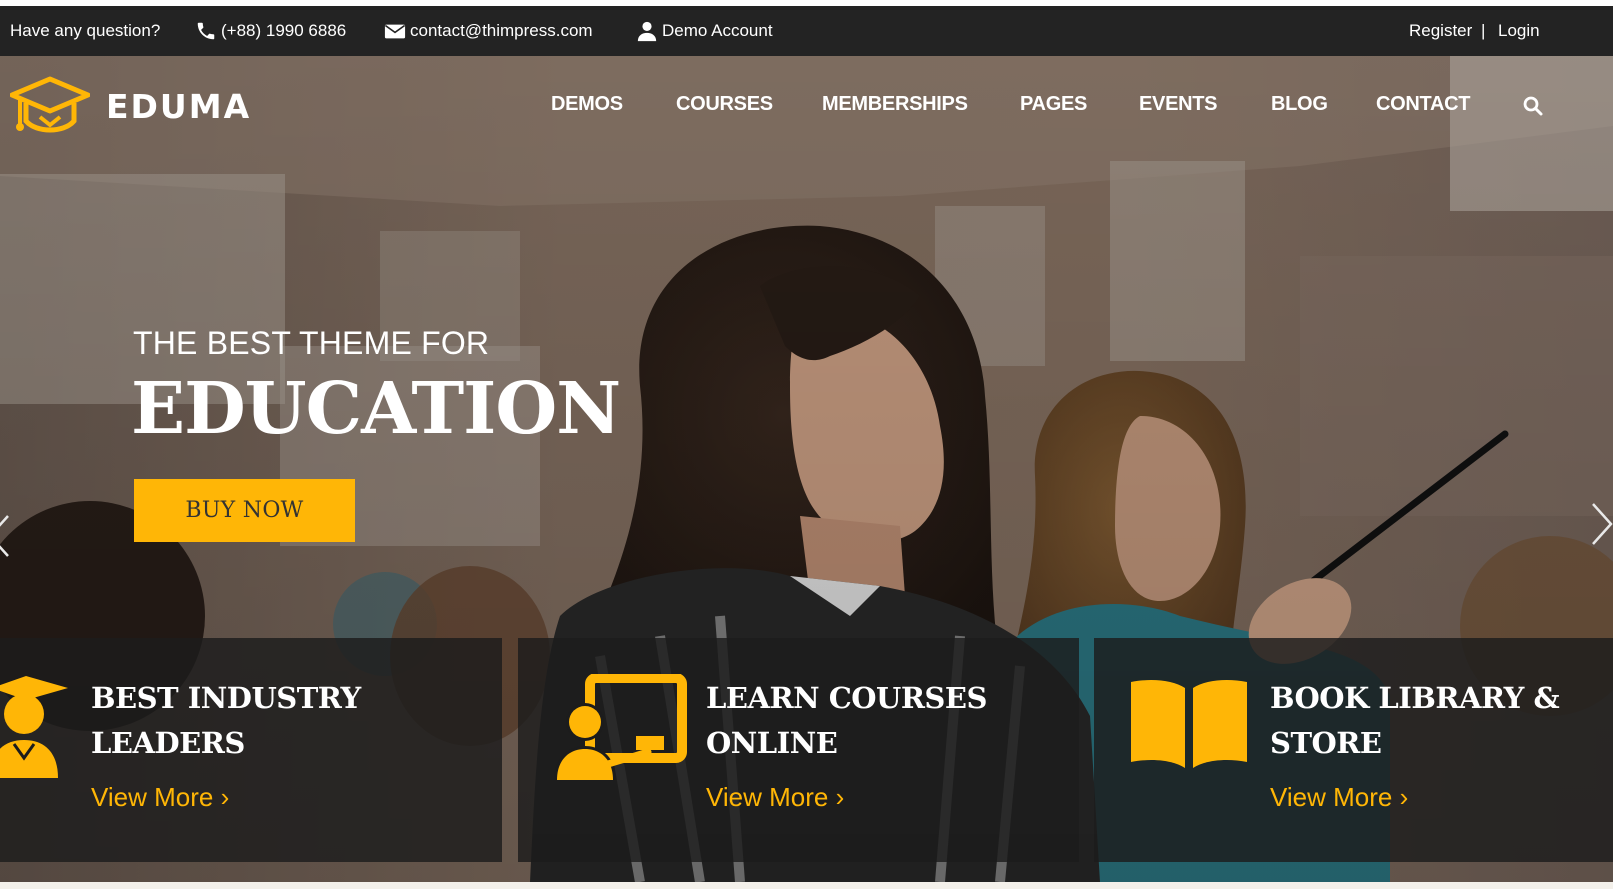 Image resolution: width=1613 pixels, height=889 pixels. Describe the element at coordinates (846, 698) in the screenshot. I see `feature-title-line1: LEARN COURSES` at that location.